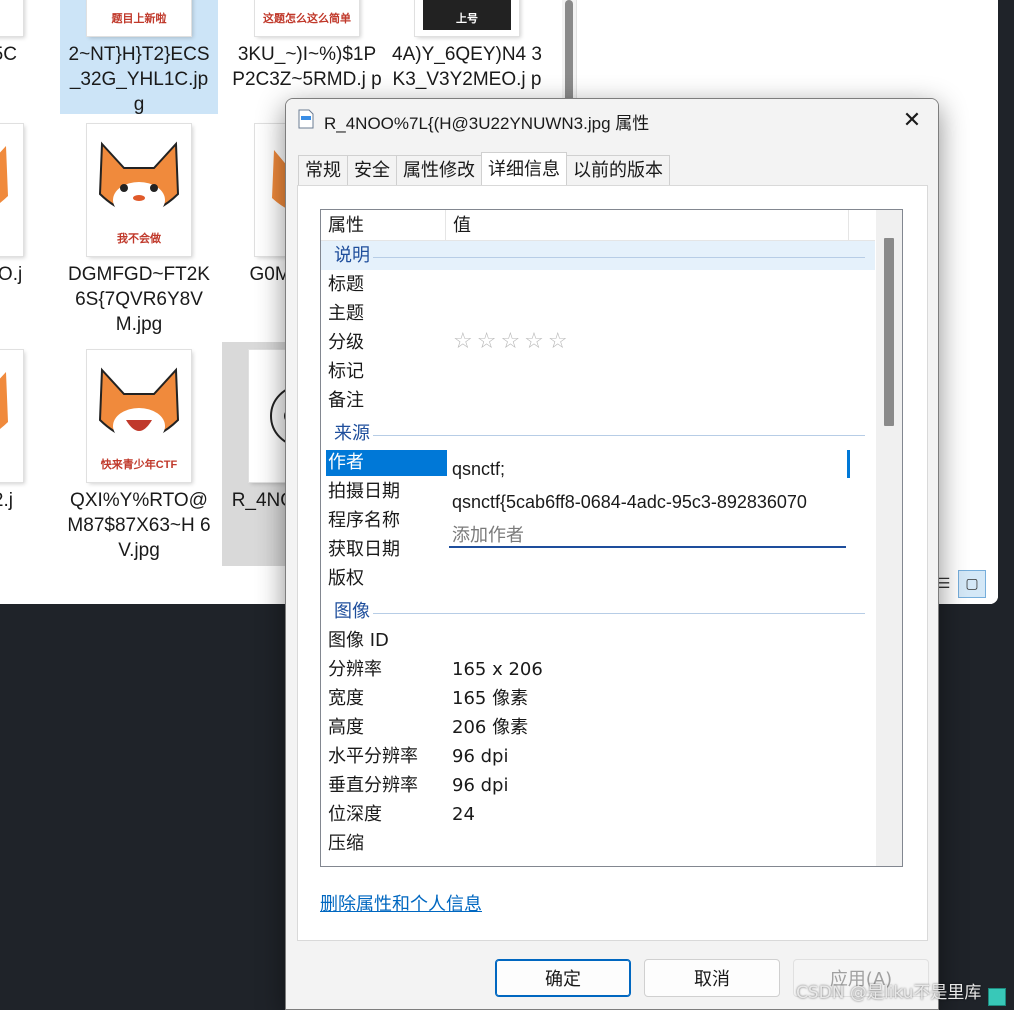  Describe the element at coordinates (372, 170) in the screenshot. I see `tab-security: 安全` at that location.